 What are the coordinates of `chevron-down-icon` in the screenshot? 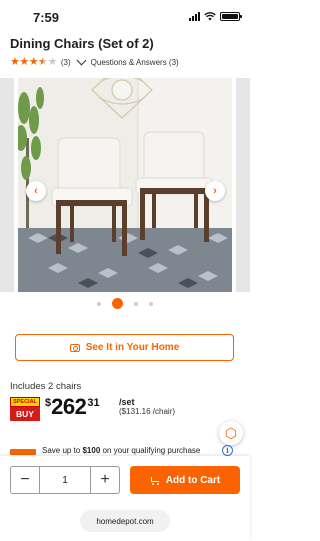 It's located at (81, 60).